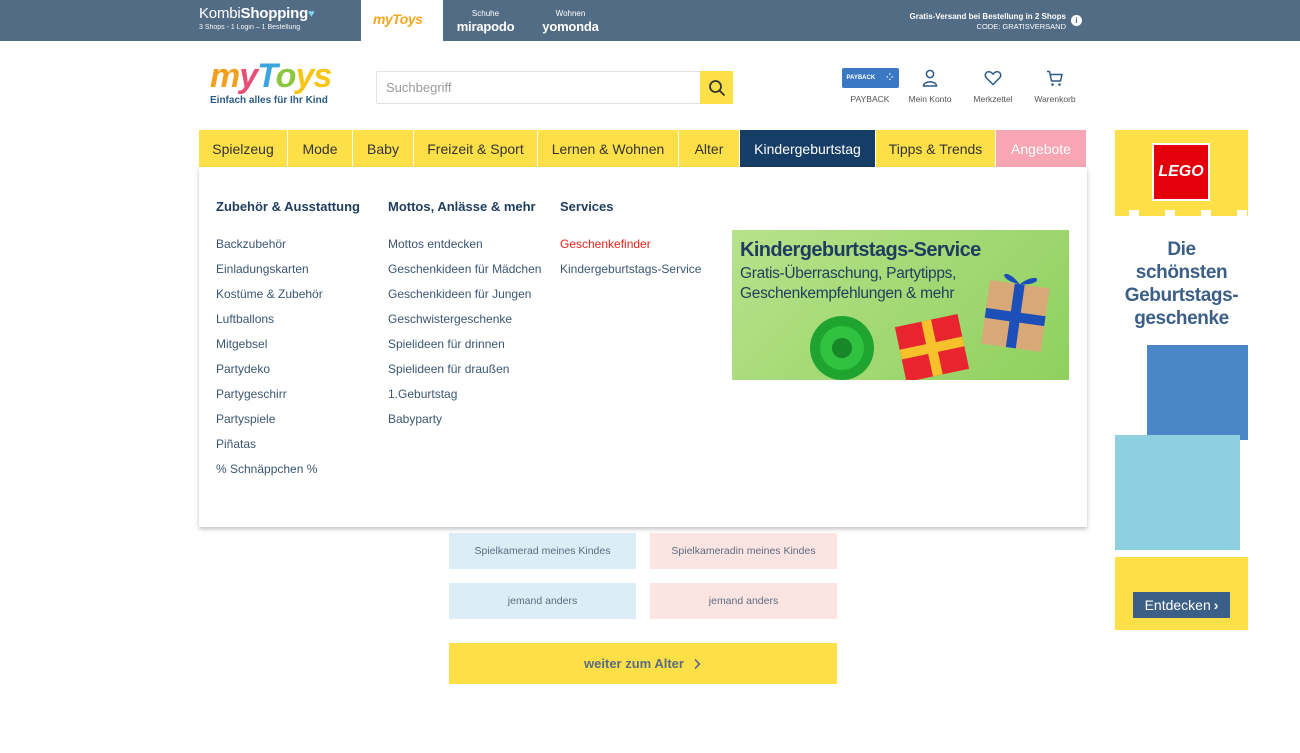  I want to click on mytoys-mini-logo: myToys, so click(398, 19).